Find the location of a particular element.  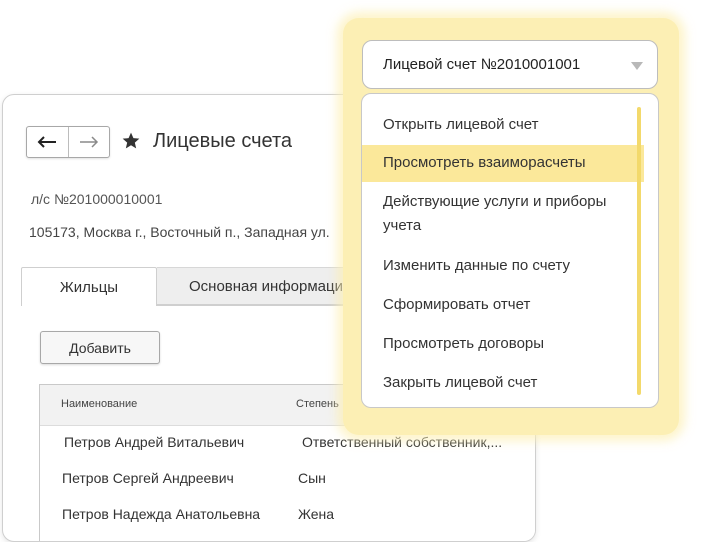

cell-relation: Жена is located at coordinates (316, 514).